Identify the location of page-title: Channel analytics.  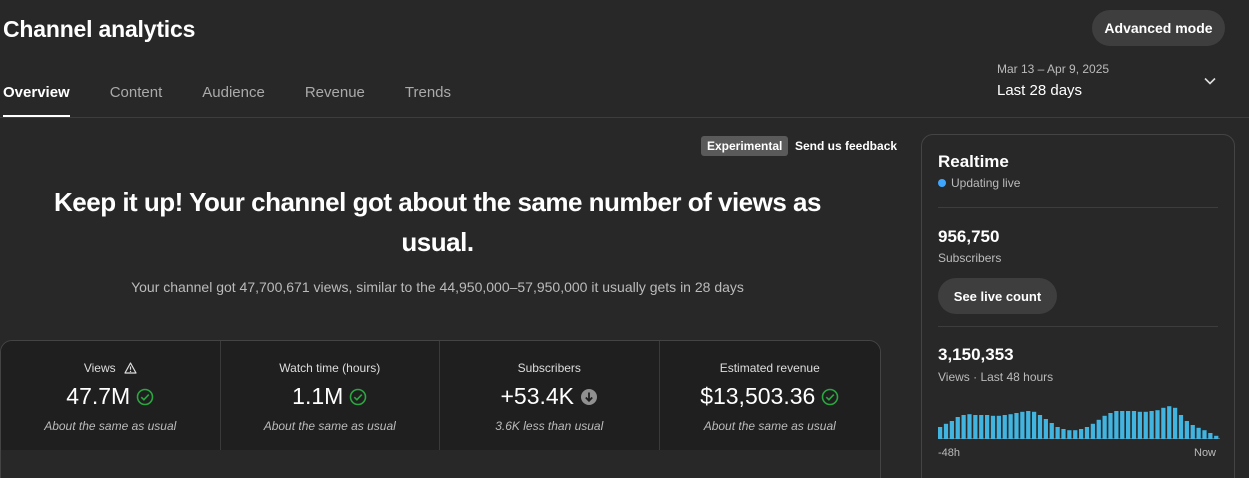
(99, 29).